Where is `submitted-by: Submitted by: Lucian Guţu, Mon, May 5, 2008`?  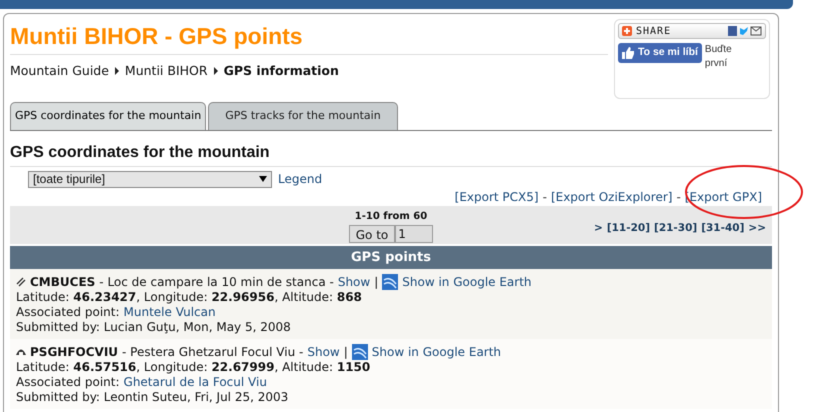 submitted-by: Submitted by: Lucian Guţu, Mon, May 5, 2008 is located at coordinates (154, 327).